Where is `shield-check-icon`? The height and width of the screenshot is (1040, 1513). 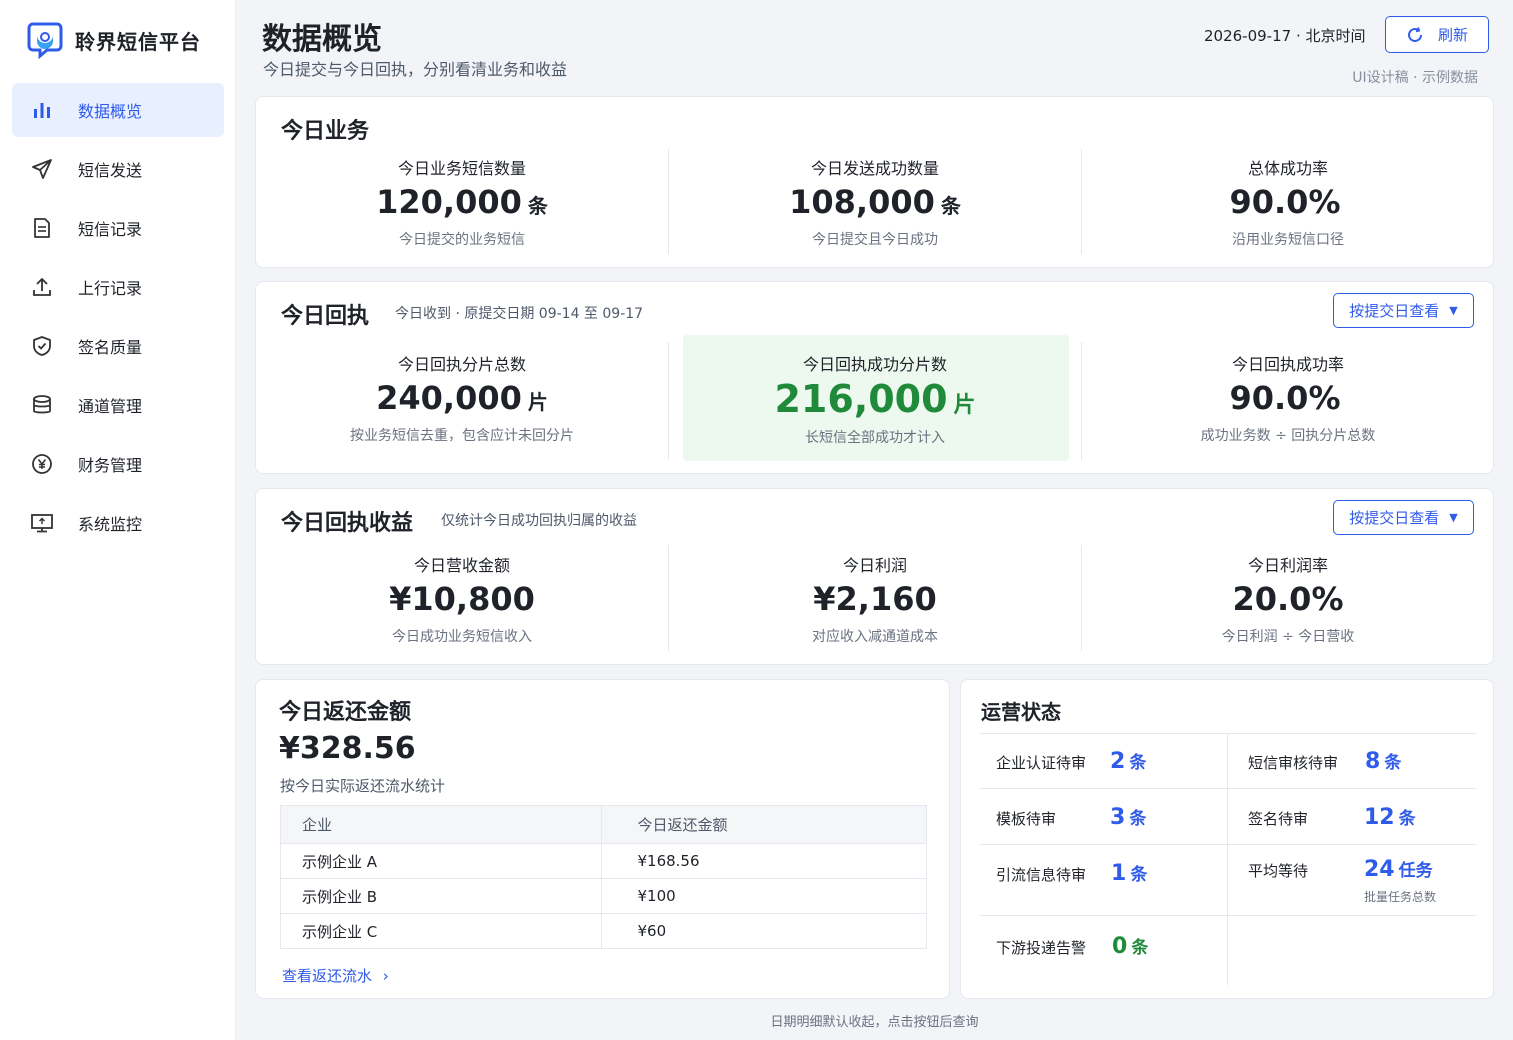 shield-check-icon is located at coordinates (42, 346).